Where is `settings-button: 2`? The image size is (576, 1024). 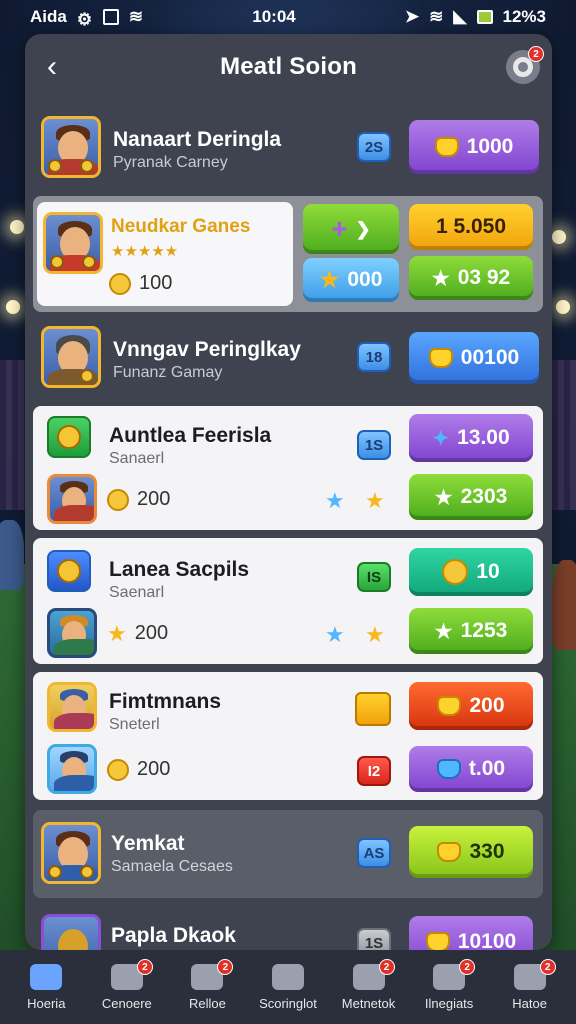 settings-button: 2 is located at coordinates (525, 65).